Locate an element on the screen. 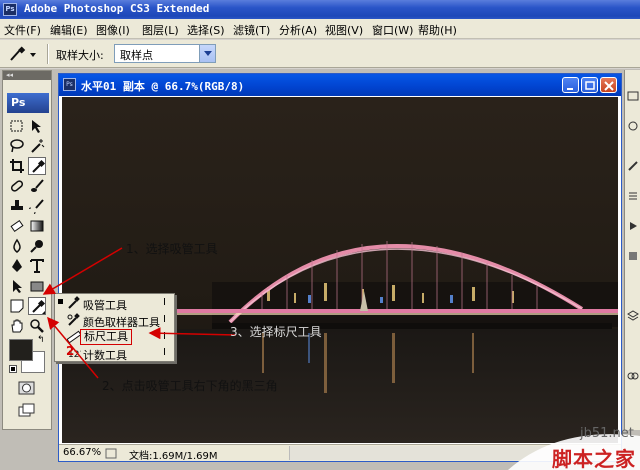 The height and width of the screenshot is (470, 640). right-panel-dock is located at coordinates (632, 250).